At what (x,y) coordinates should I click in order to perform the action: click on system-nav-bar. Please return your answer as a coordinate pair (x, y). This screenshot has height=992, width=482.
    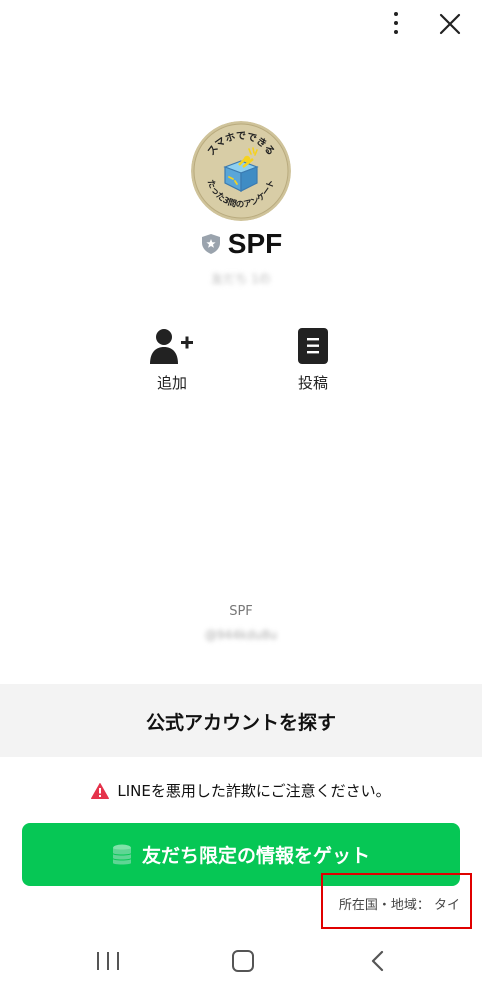
    Looking at the image, I should click on (241, 961).